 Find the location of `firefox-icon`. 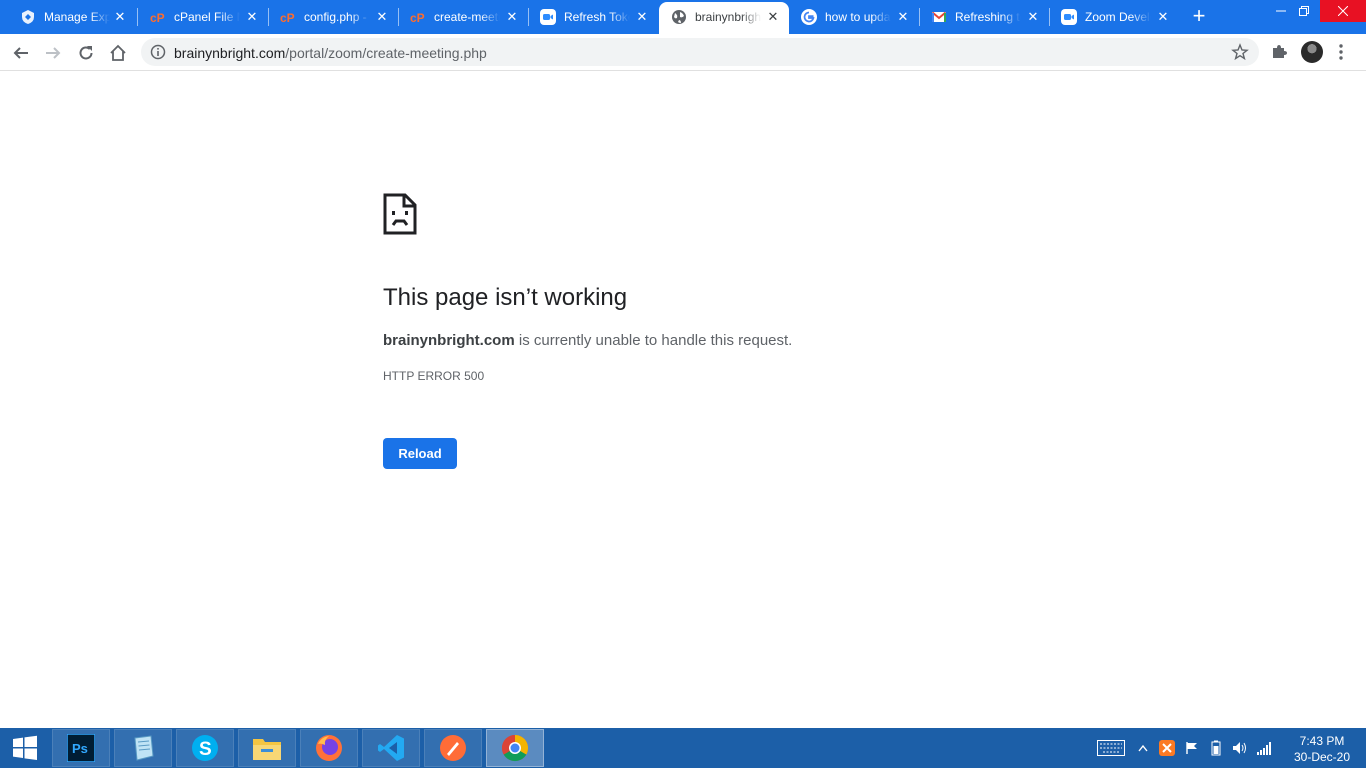

firefox-icon is located at coordinates (329, 748).